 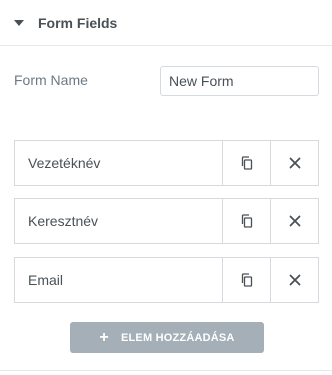 I want to click on add-item-label: ELEM HOZZÁADÁSA, so click(x=177, y=337).